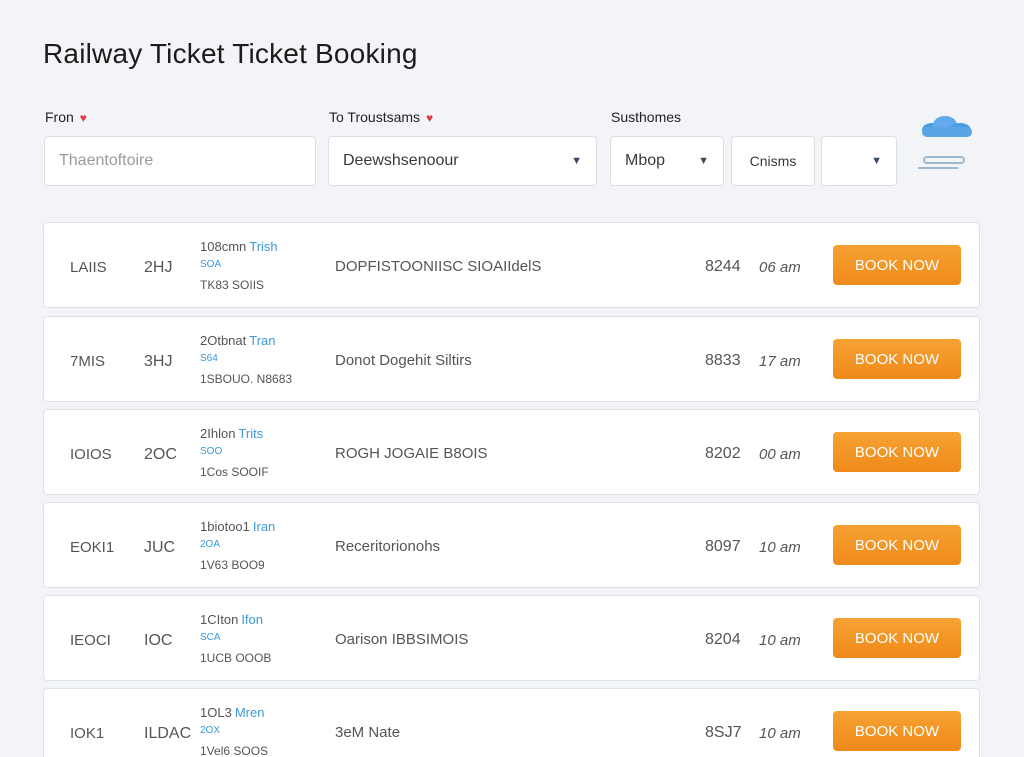  I want to click on class-select: Mbop ▼, so click(667, 161).